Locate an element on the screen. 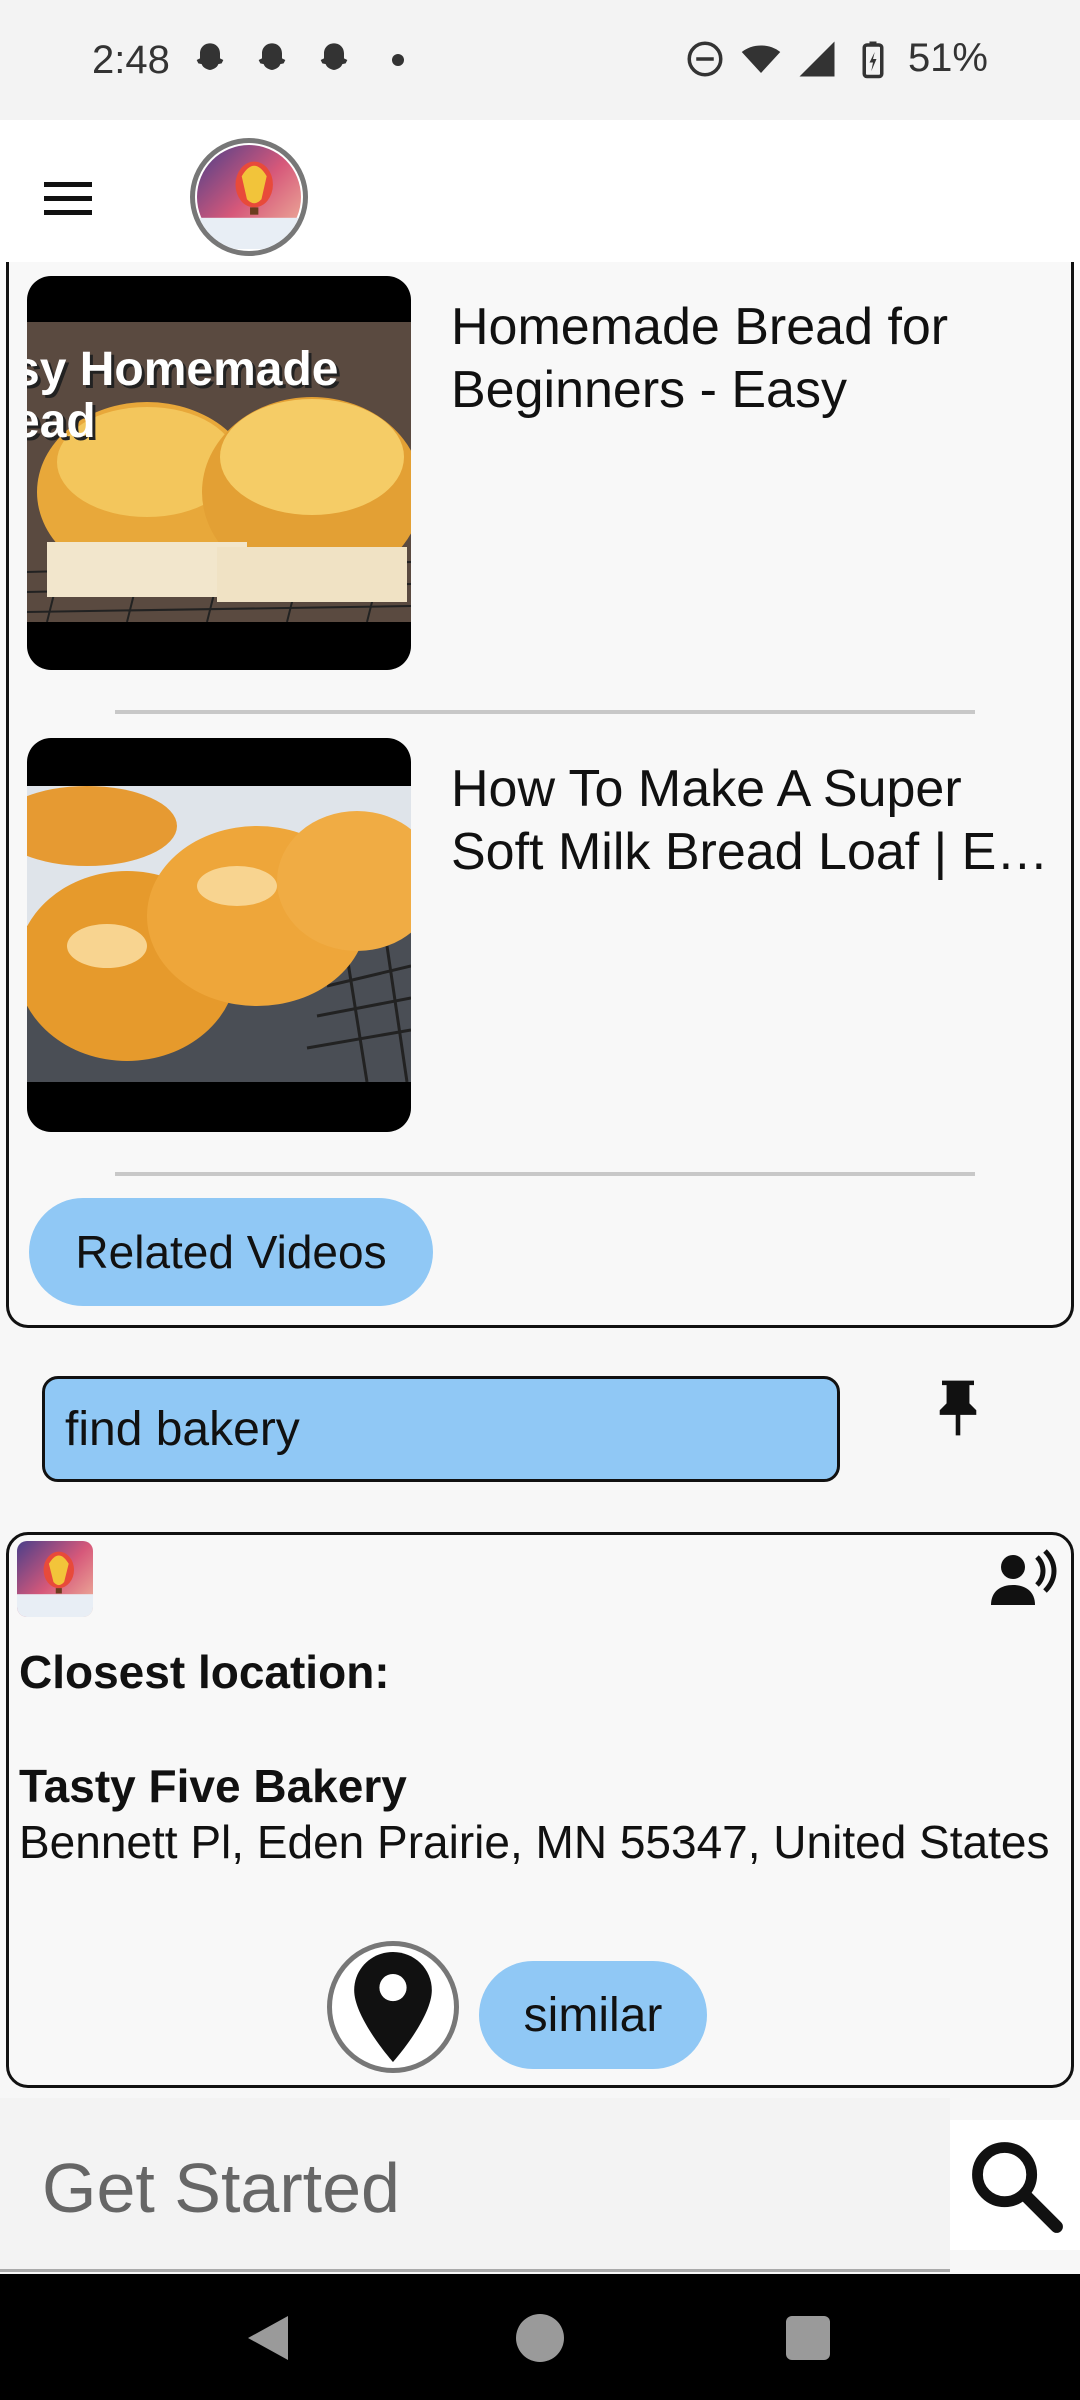 The height and width of the screenshot is (2400, 1080). video-title-line: Soft Milk Bread Loaf | Easy Recipe is located at coordinates (751, 852).